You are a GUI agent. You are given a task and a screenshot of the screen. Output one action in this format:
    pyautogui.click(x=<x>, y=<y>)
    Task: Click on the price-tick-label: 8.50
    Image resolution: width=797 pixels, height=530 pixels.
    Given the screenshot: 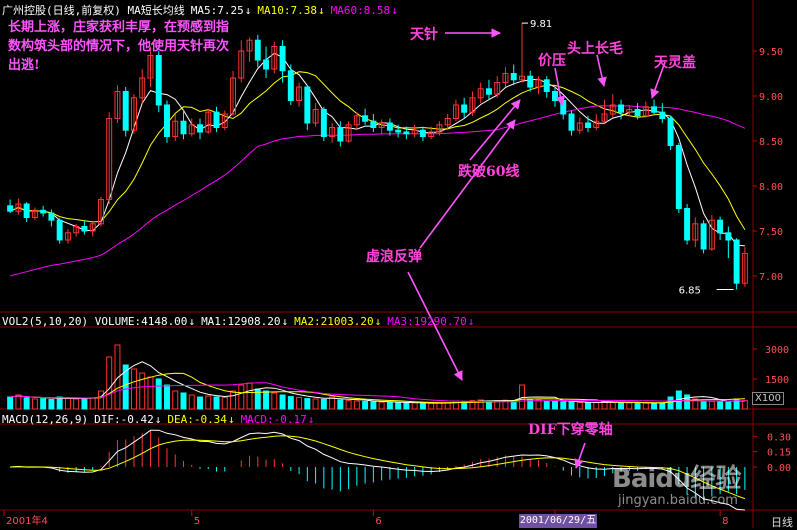 What is the action you would take?
    pyautogui.click(x=771, y=142)
    